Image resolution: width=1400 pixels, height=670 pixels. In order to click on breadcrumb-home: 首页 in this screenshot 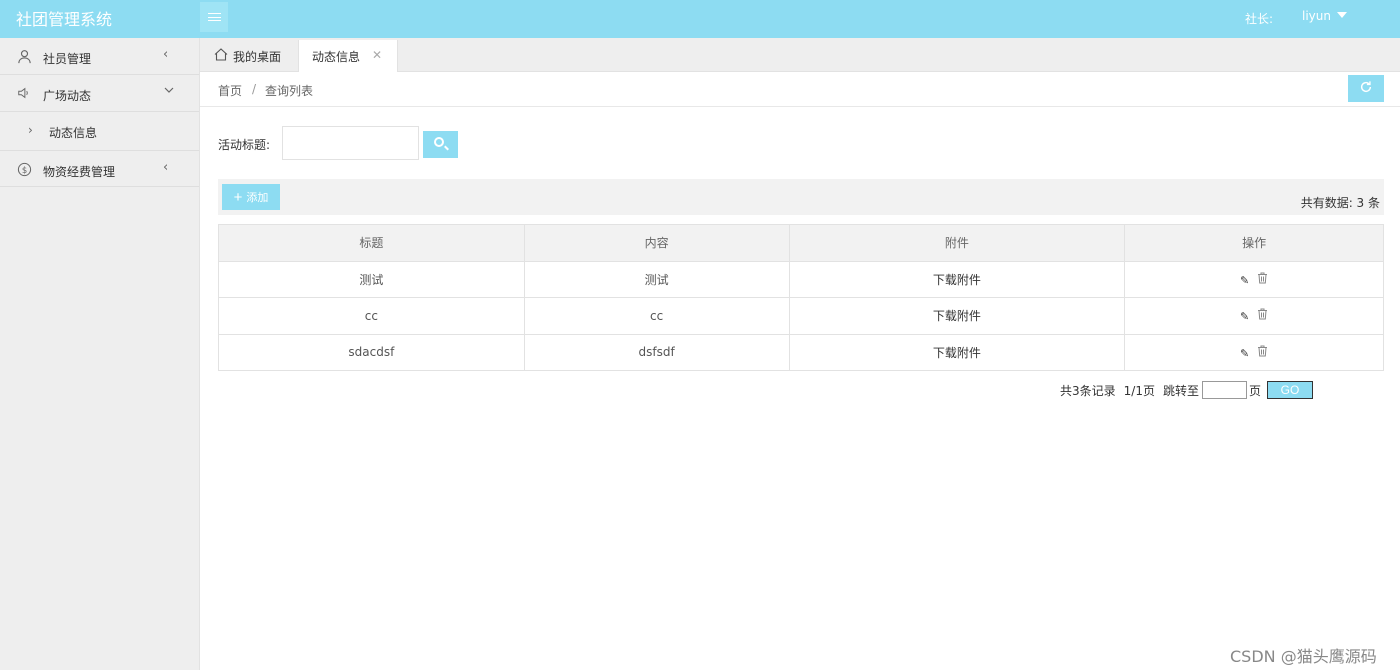, I will do `click(230, 90)`.